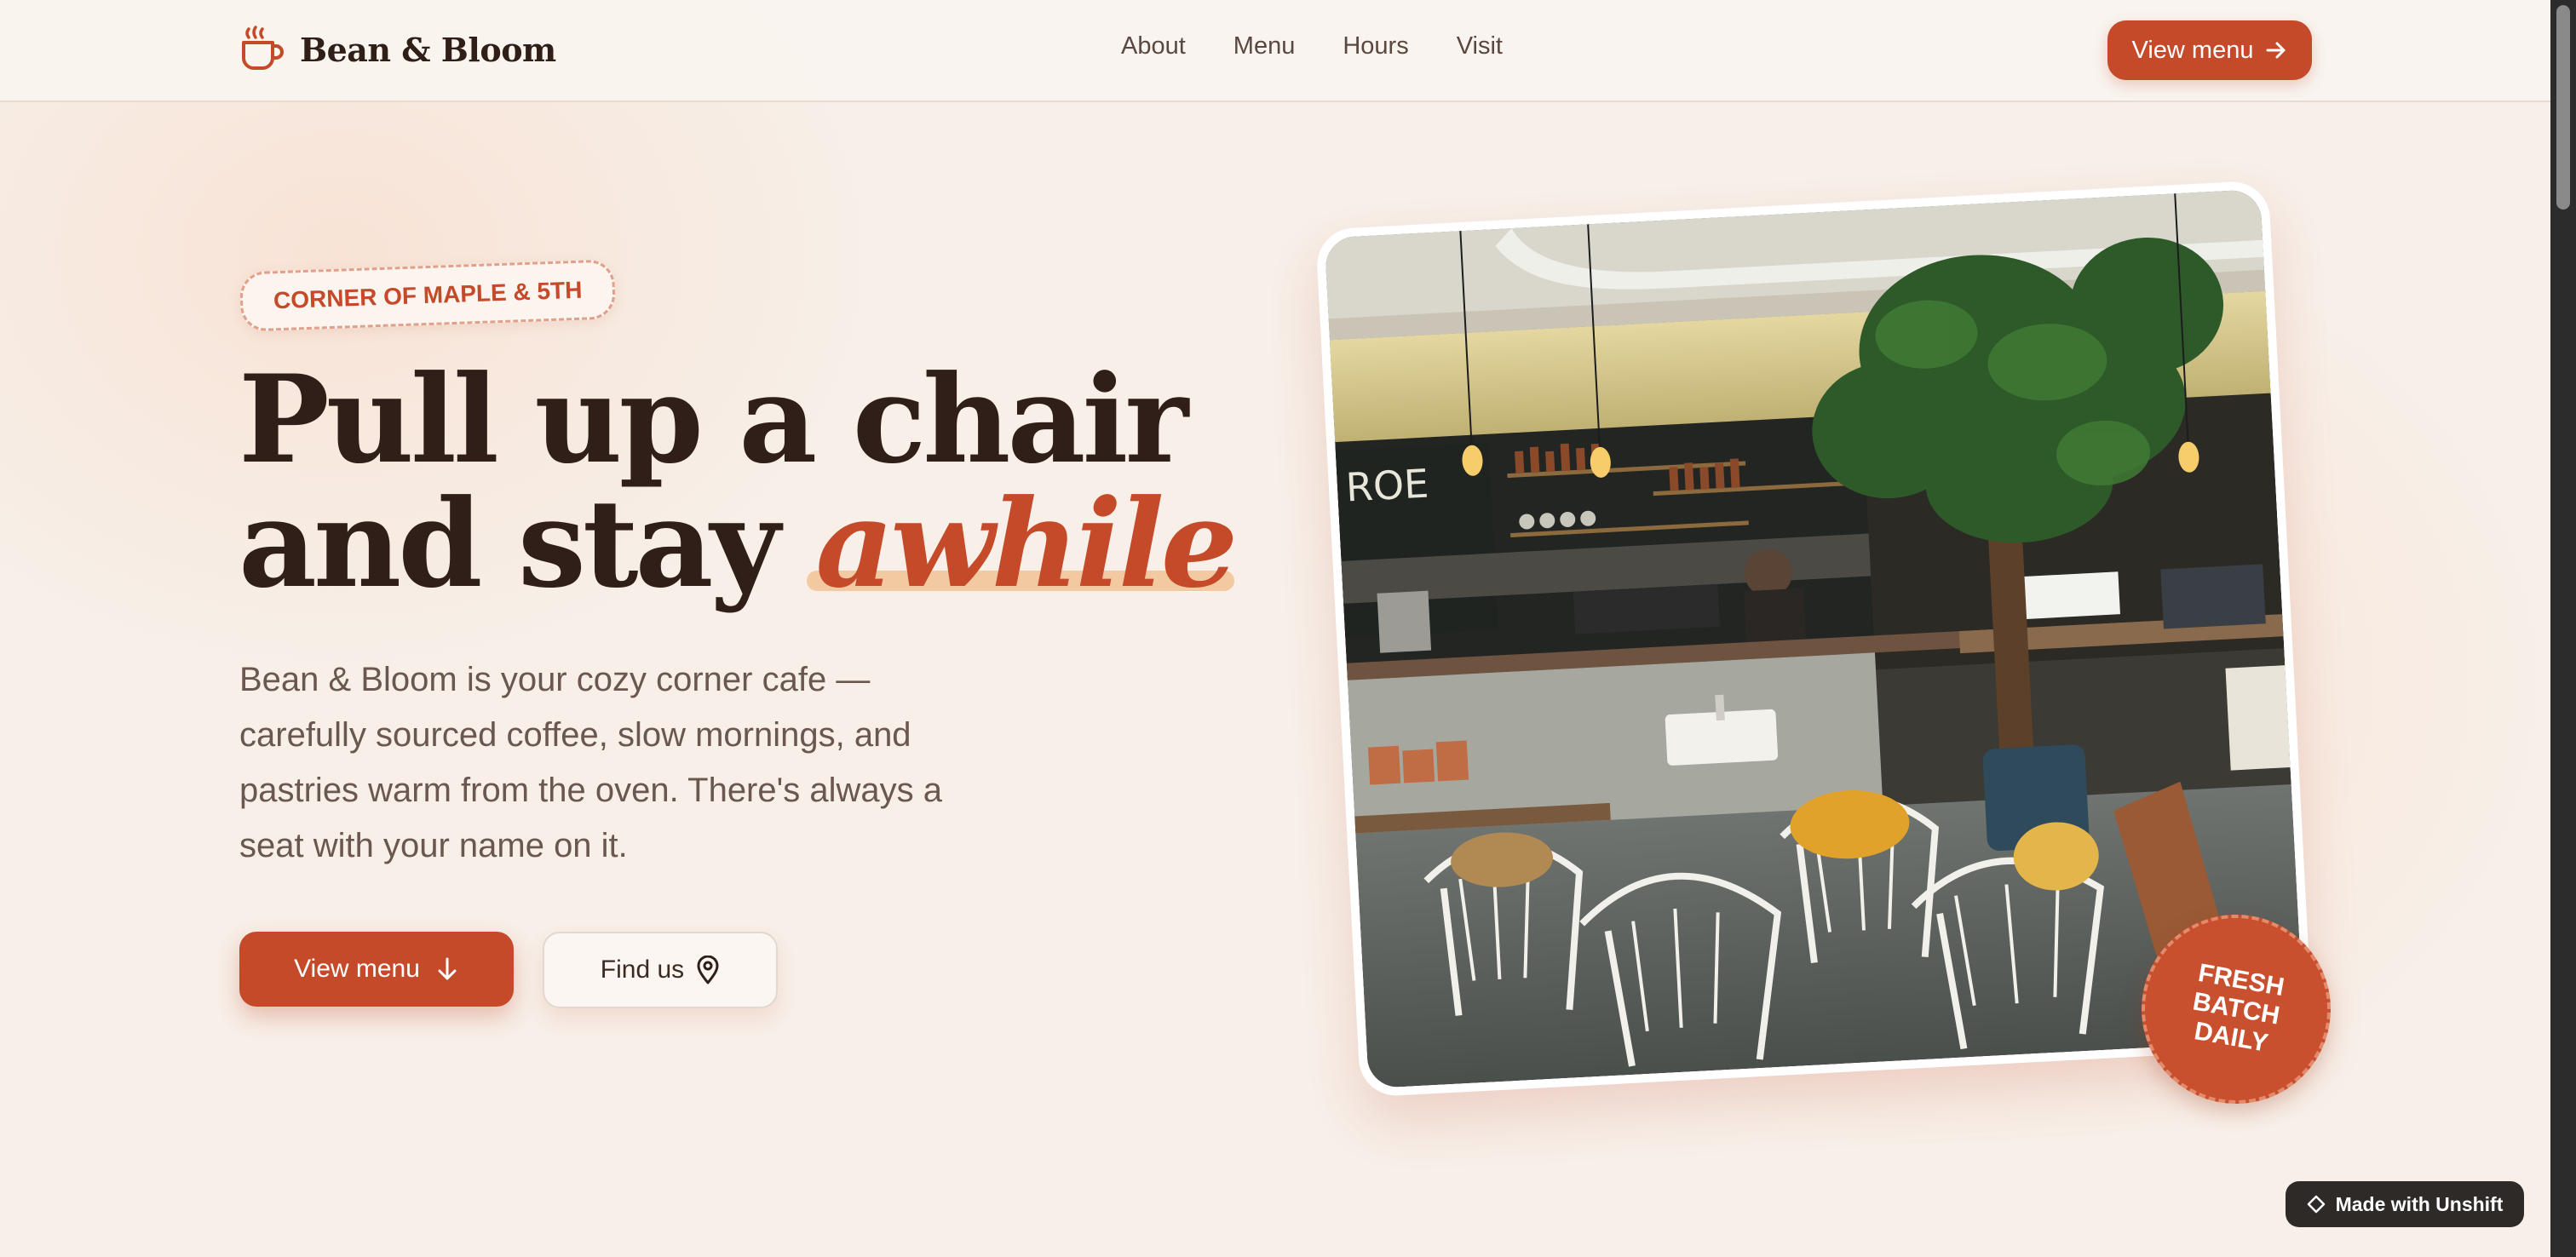 The height and width of the screenshot is (1257, 2576). Describe the element at coordinates (1022, 544) in the screenshot. I see `headline-accent: awhile` at that location.